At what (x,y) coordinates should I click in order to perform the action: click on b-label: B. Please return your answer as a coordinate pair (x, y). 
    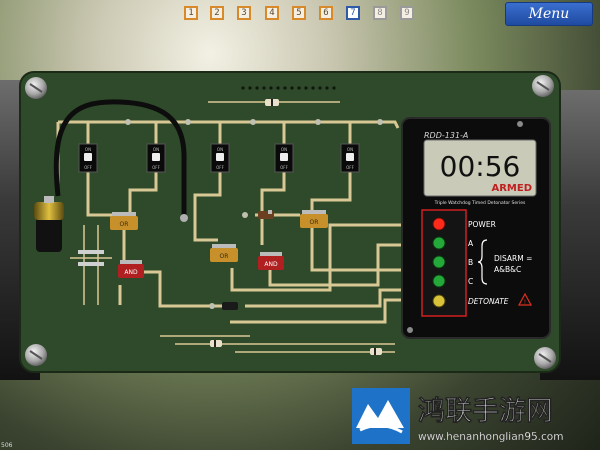
    Looking at the image, I should click on (470, 262).